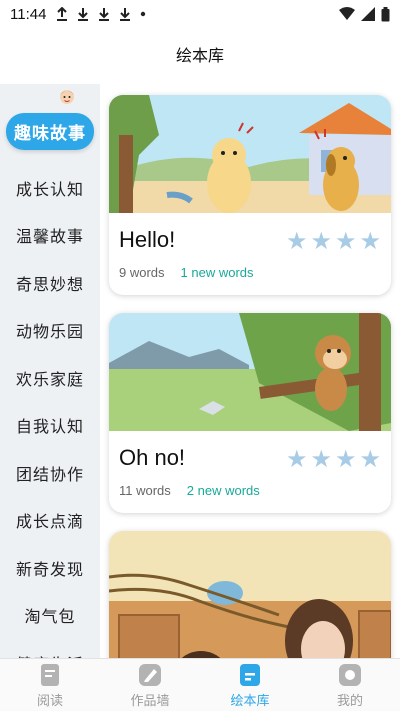  I want to click on category-item: 自我认知, so click(50, 426).